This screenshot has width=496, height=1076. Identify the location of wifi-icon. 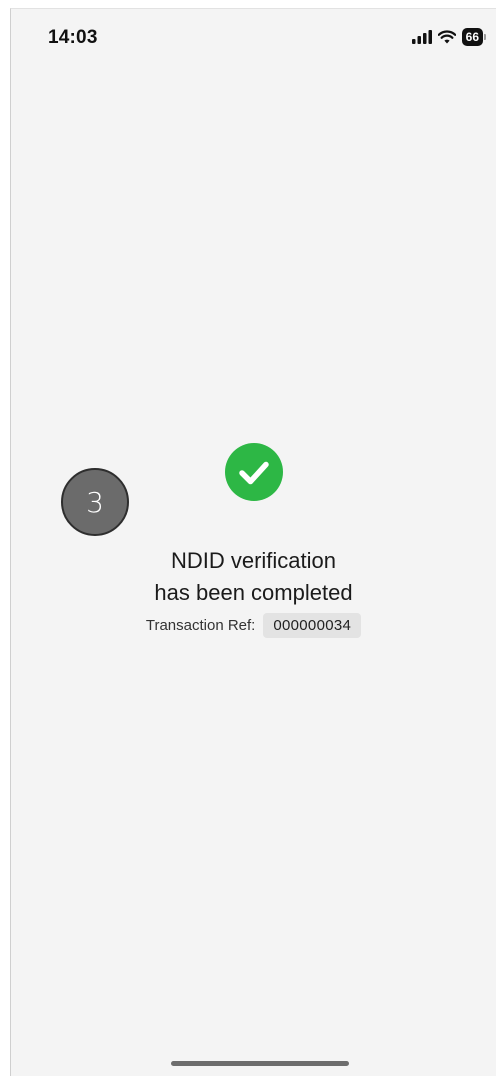
(446, 37).